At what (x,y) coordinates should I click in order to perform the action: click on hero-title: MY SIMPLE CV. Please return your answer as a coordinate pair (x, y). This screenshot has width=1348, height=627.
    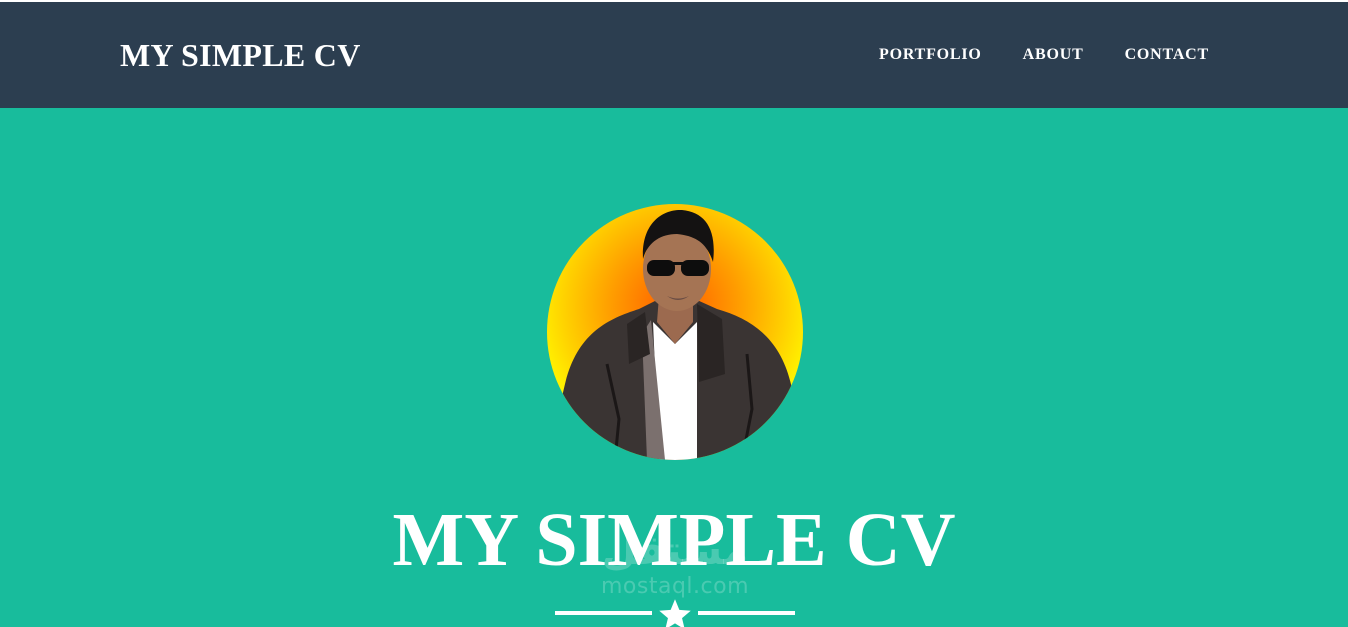
    Looking at the image, I should click on (674, 540).